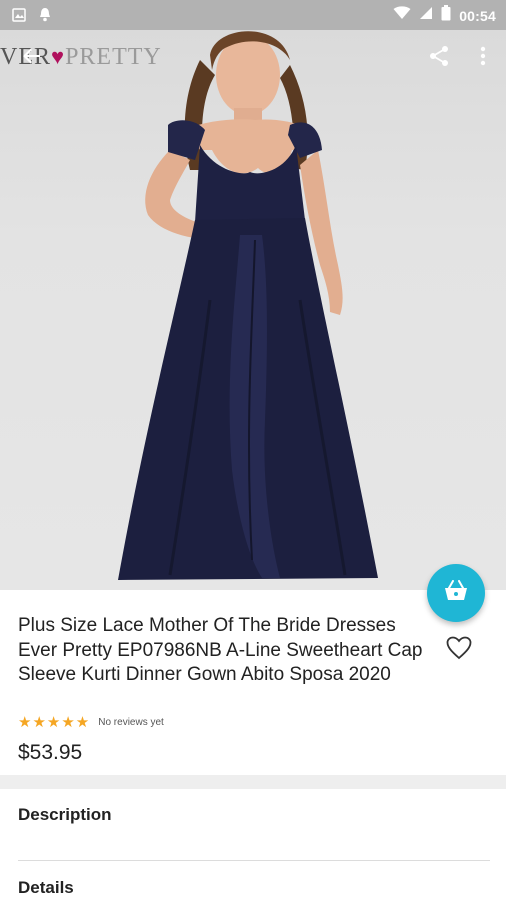 The width and height of the screenshot is (506, 900). What do you see at coordinates (58, 56) in the screenshot?
I see `heart-logo-icon: ♥` at bounding box center [58, 56].